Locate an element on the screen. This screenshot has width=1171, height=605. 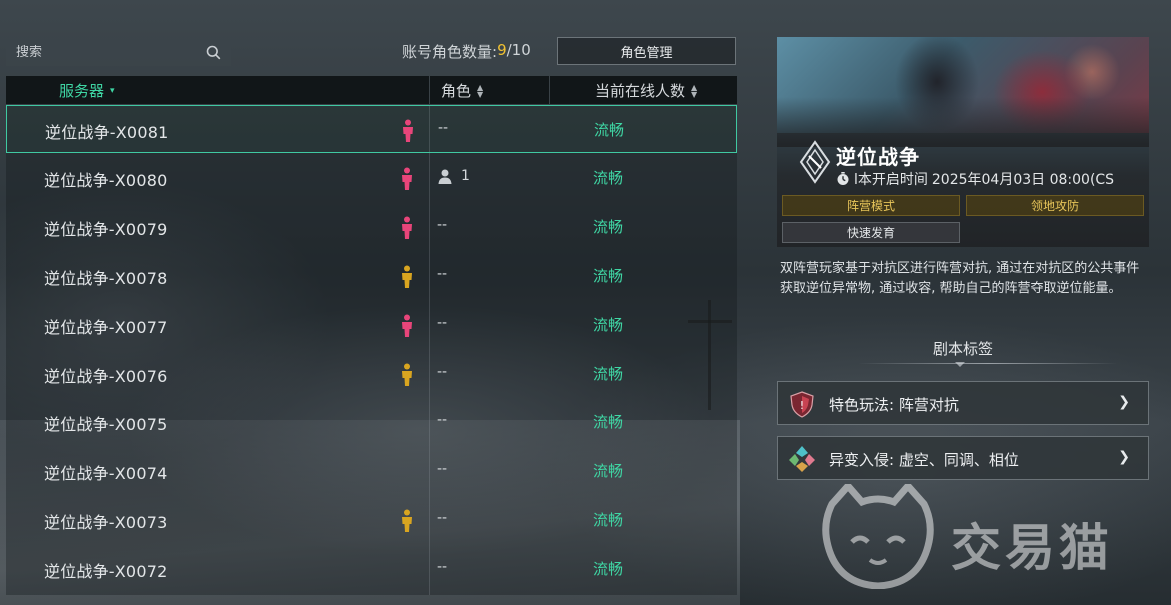
role-cell: 1 is located at coordinates (453, 176).